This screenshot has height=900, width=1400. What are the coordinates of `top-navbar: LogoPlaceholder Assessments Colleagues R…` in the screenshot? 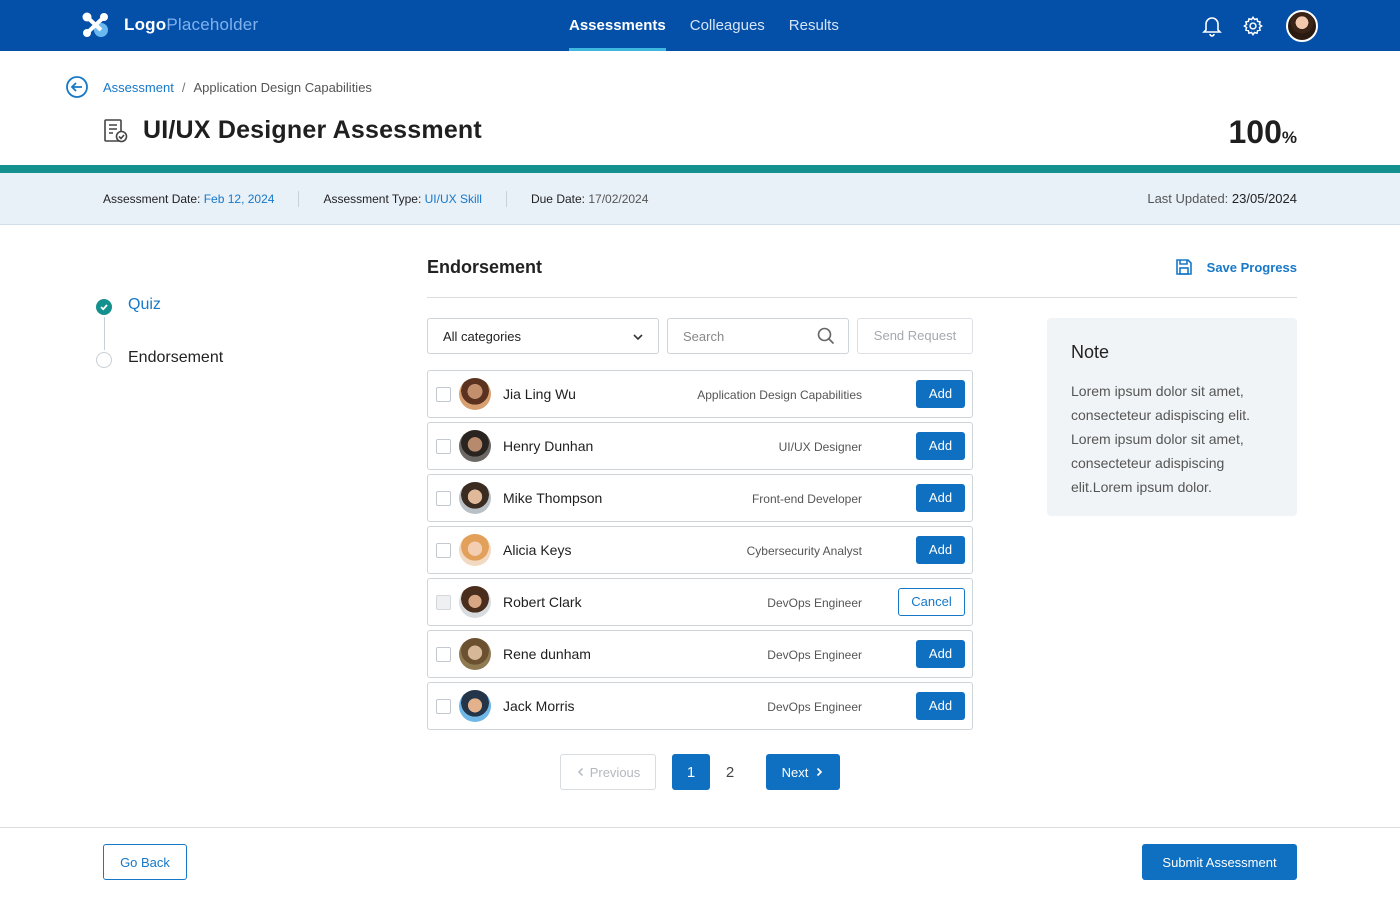 It's located at (700, 25).